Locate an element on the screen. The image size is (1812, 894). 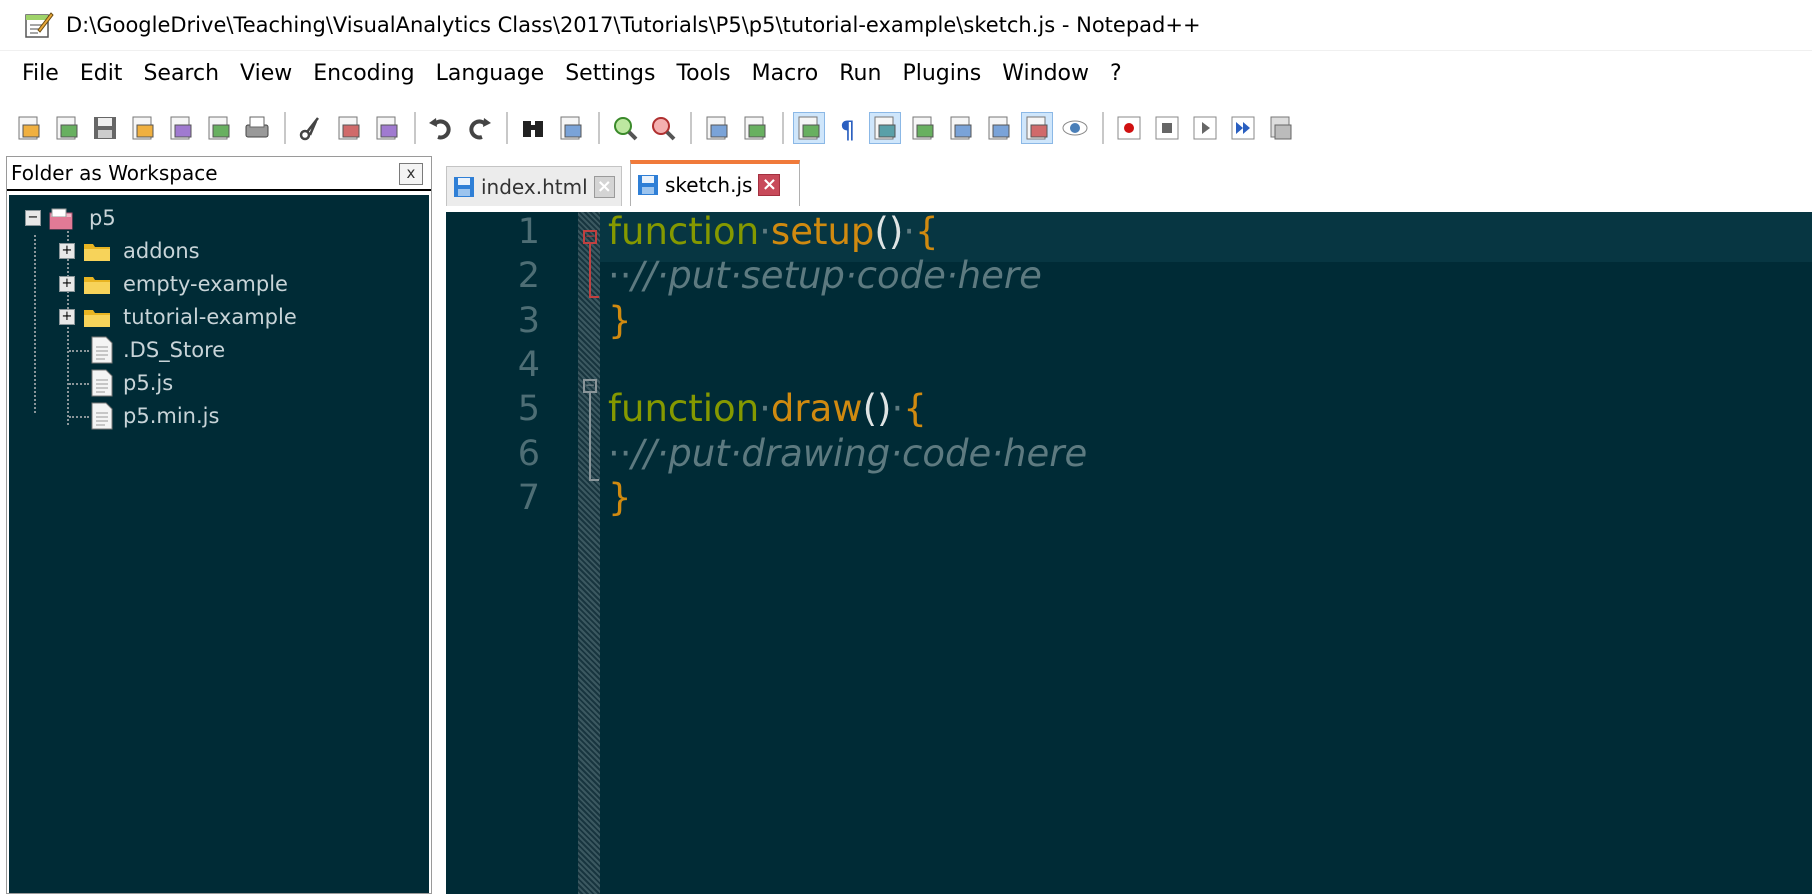
code-token: //·put·setup·code·here is located at coordinates (836, 276).